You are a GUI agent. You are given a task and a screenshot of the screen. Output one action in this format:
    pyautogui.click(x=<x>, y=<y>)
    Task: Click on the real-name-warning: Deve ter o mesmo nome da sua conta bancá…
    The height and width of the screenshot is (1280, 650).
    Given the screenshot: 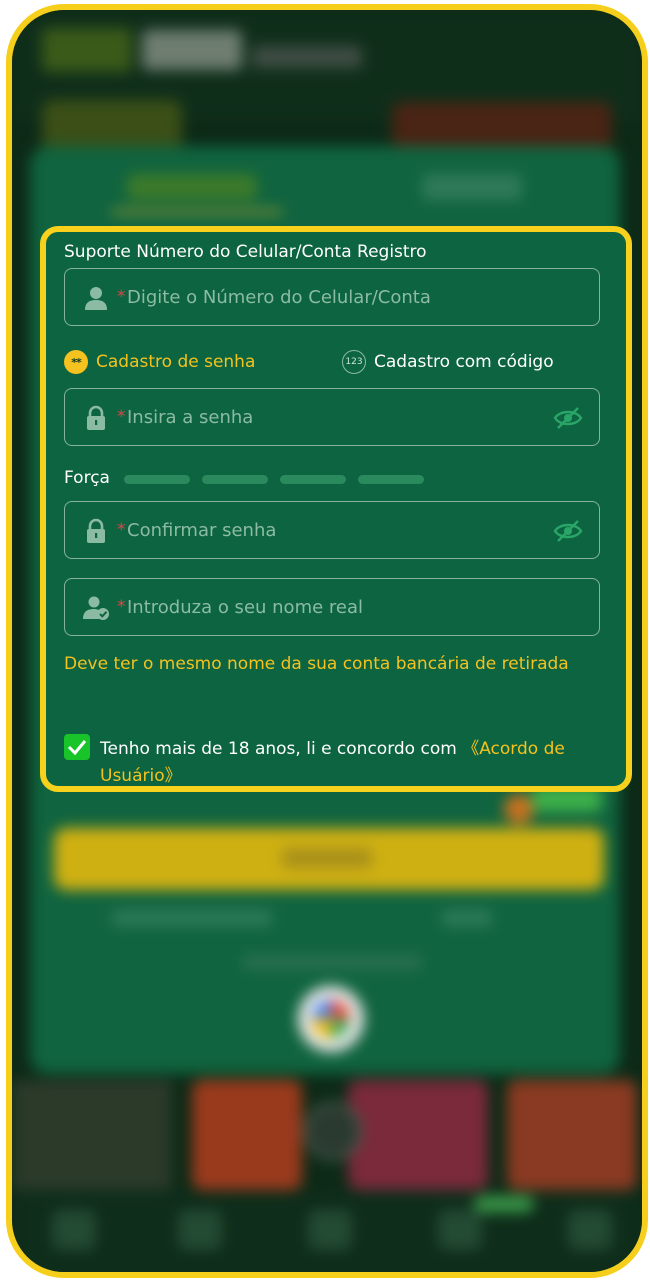 What is the action you would take?
    pyautogui.click(x=316, y=664)
    